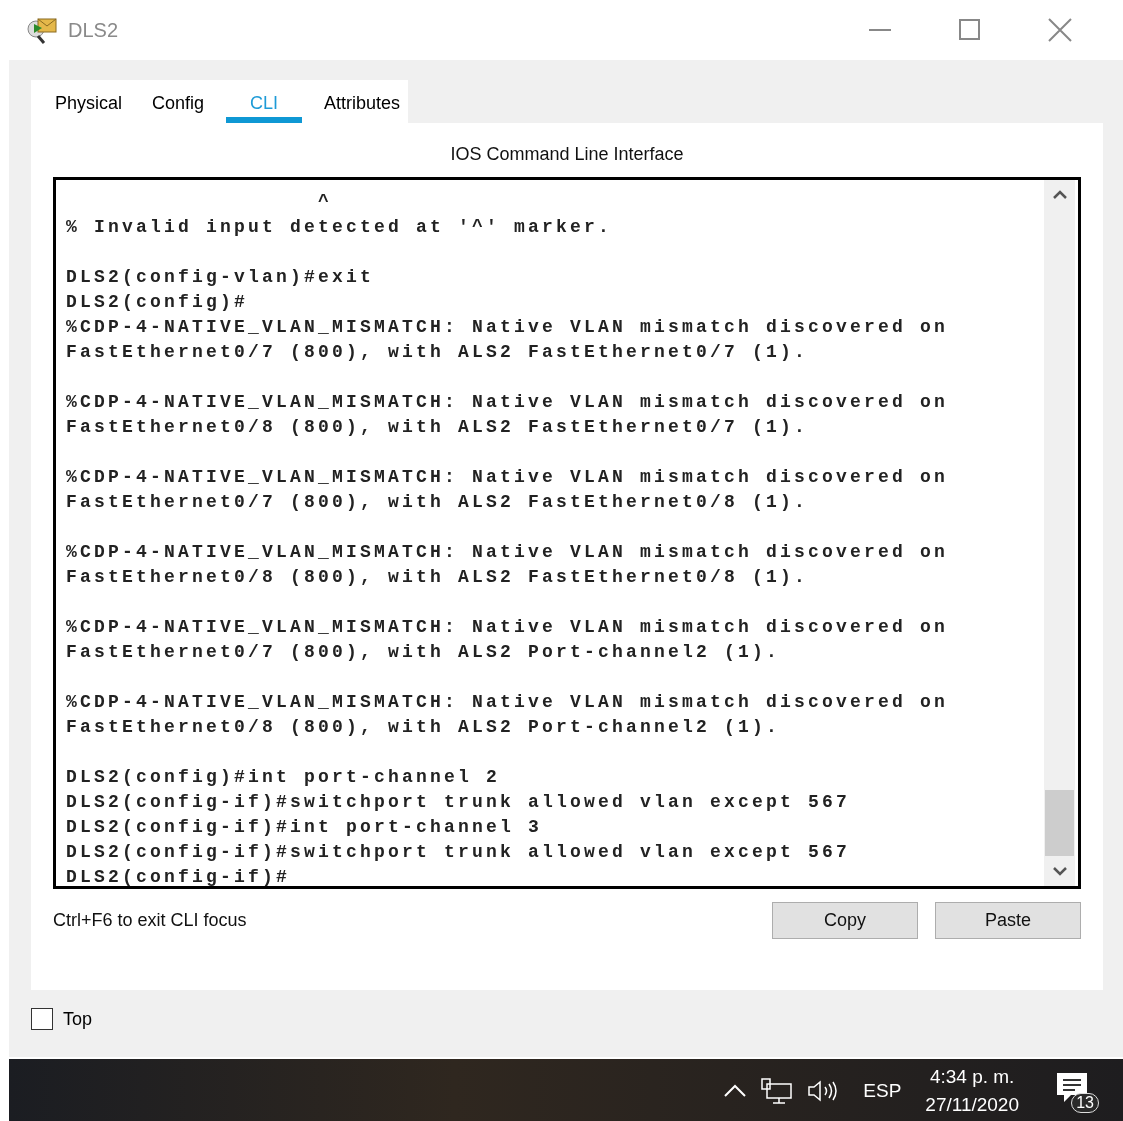 This screenshot has width=1123, height=1121. Describe the element at coordinates (1059, 823) in the screenshot. I see `scroll-thumb` at that location.